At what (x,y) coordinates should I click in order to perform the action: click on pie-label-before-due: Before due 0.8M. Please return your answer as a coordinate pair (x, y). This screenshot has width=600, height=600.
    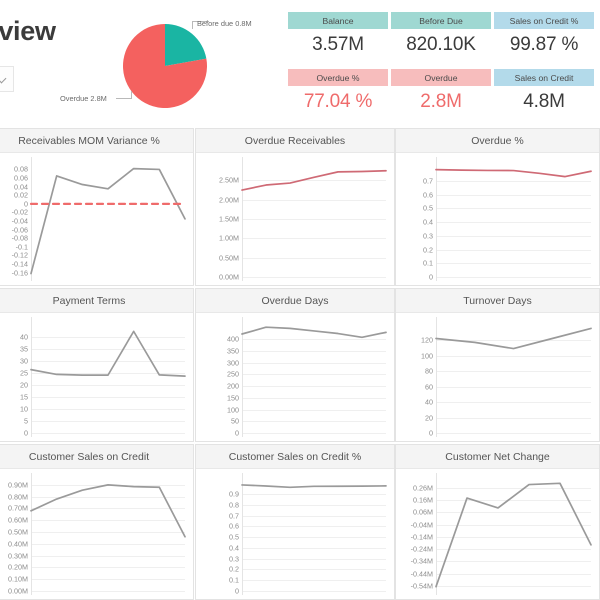
    Looking at the image, I should click on (224, 23).